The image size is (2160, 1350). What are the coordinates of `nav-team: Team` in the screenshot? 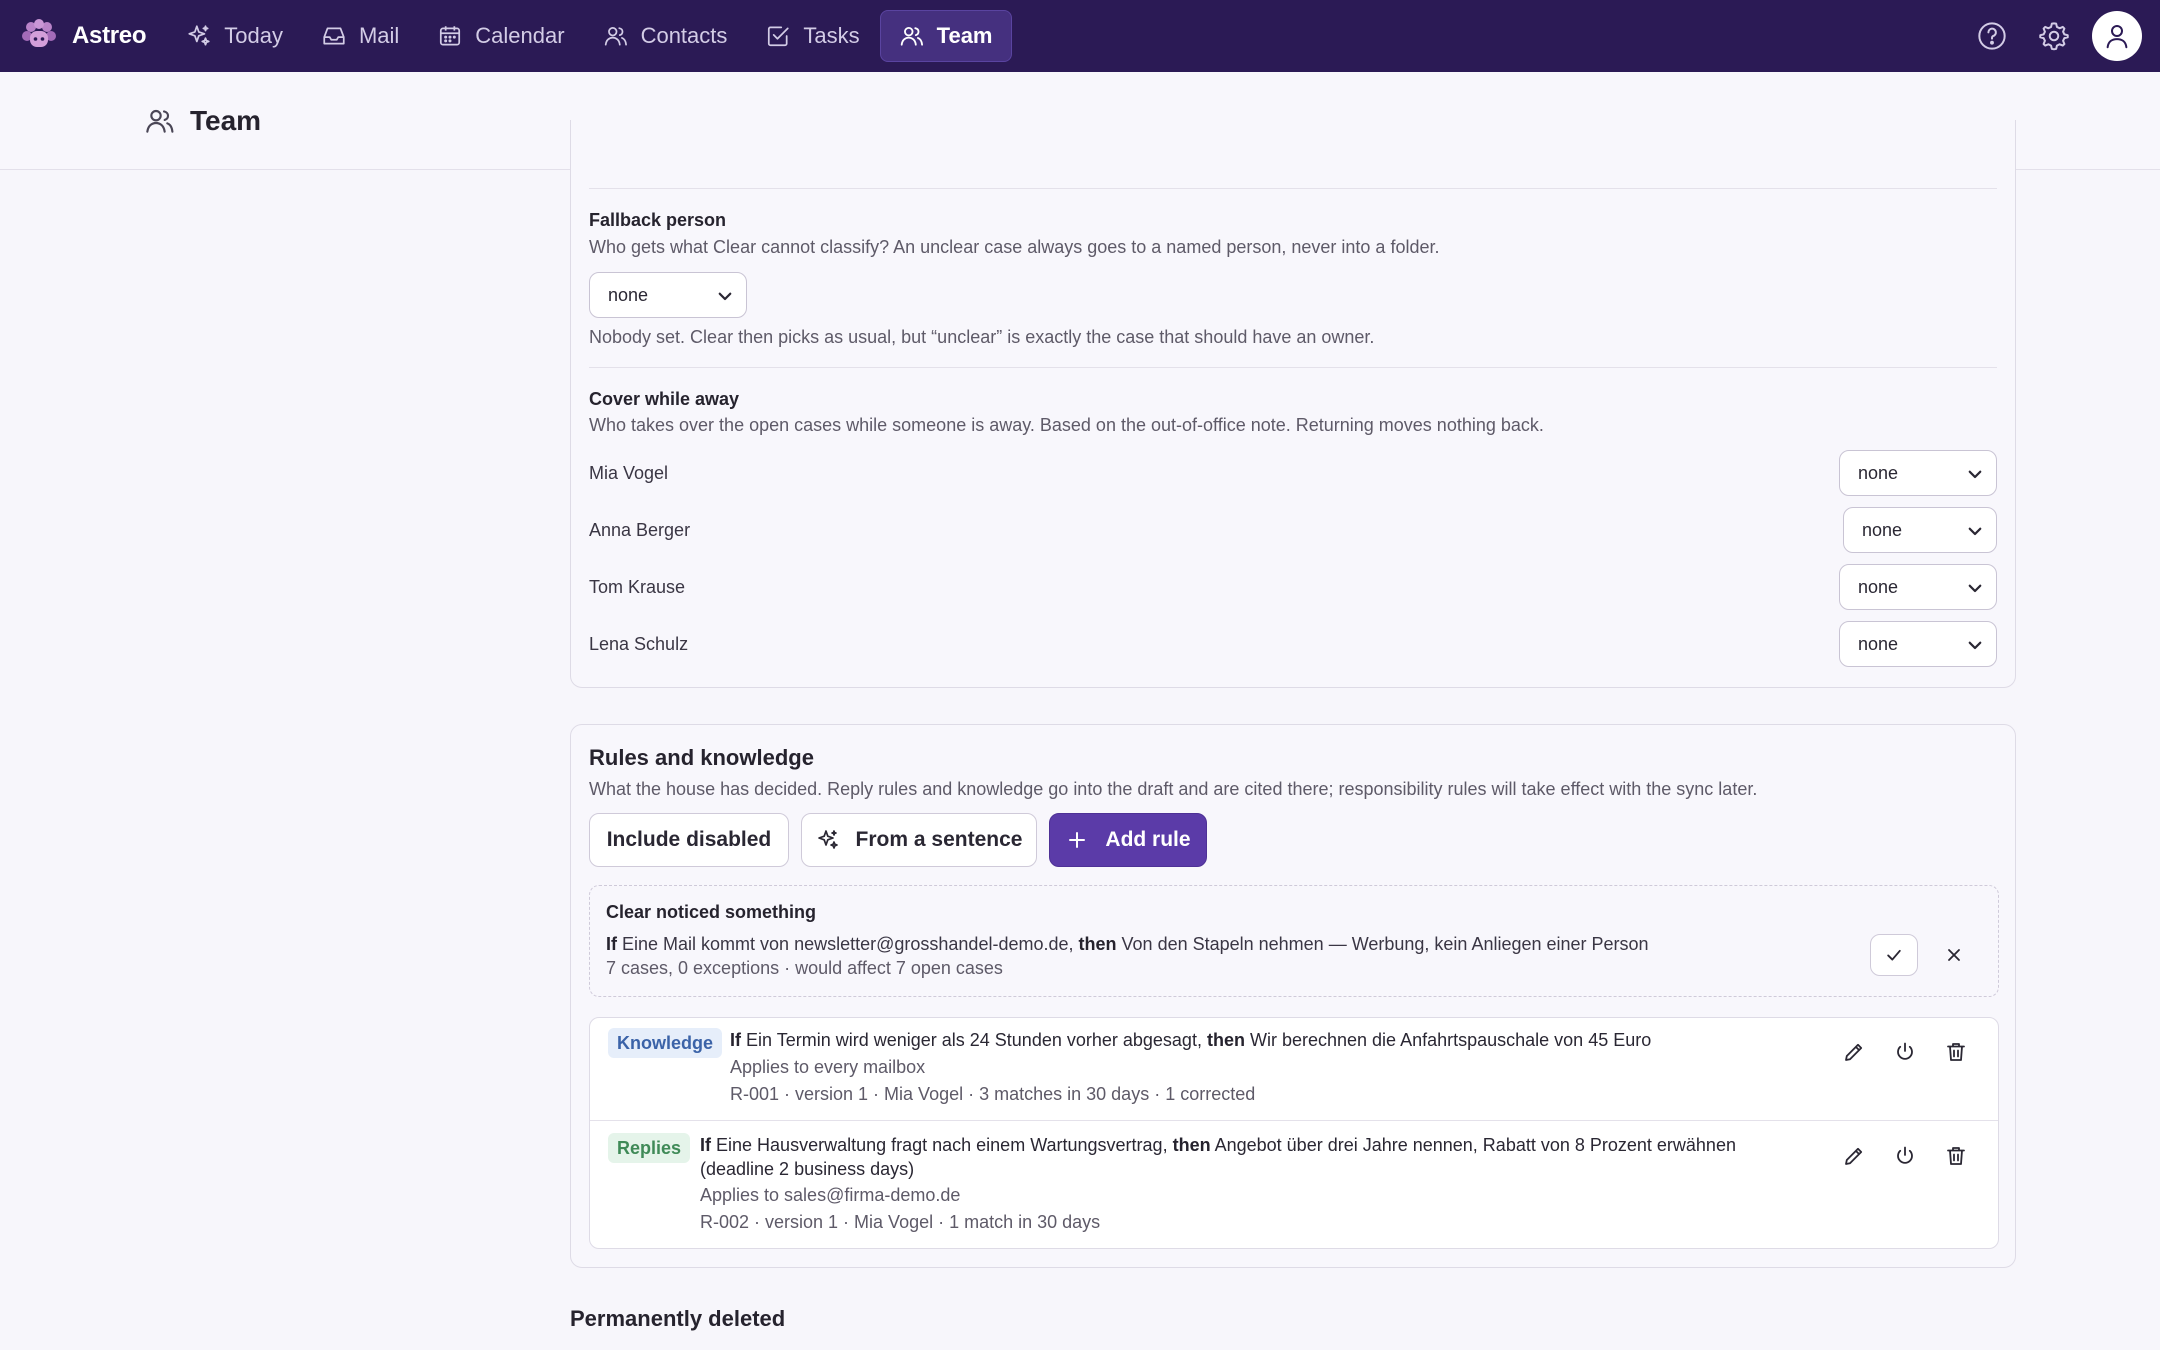 It's located at (945, 36).